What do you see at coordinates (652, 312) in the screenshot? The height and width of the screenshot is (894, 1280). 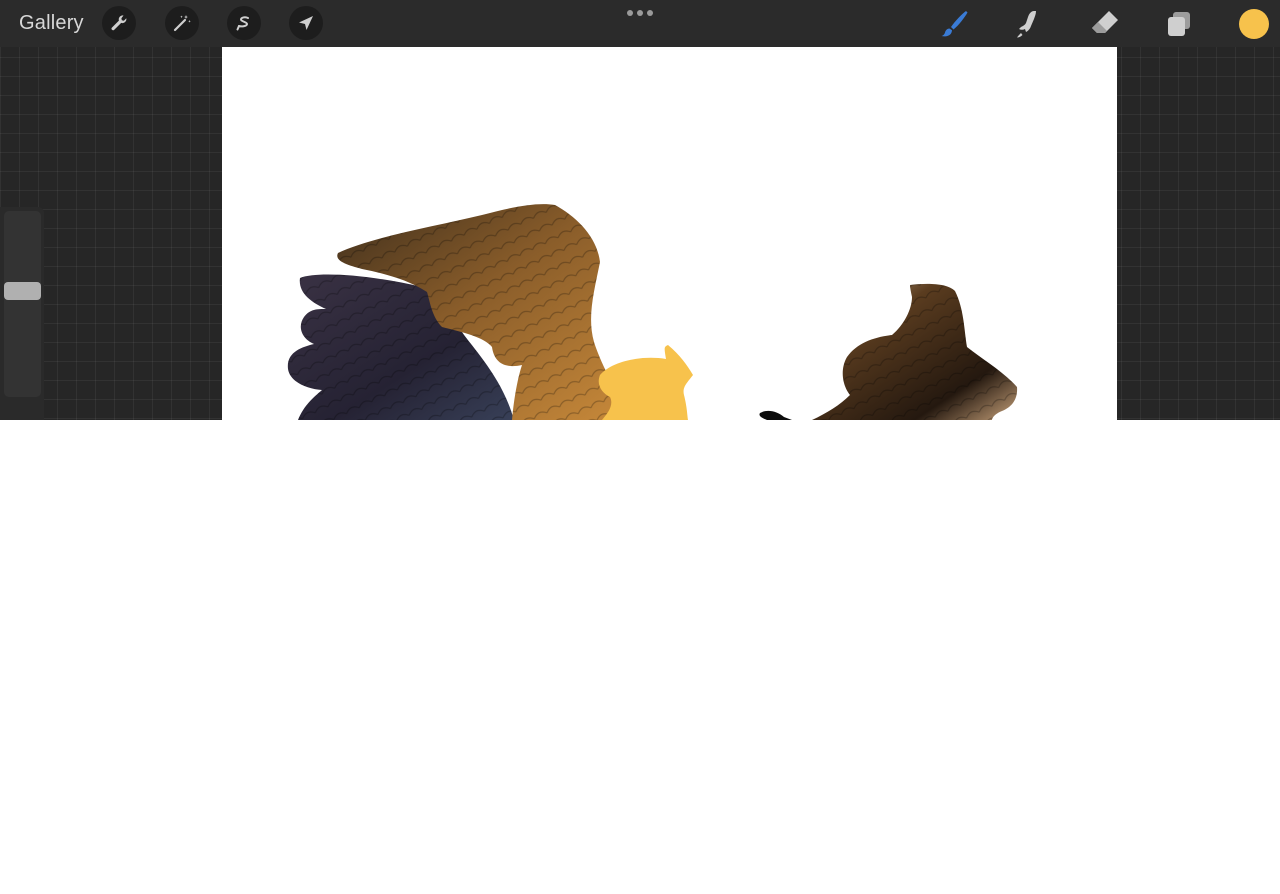 I see `artwork` at bounding box center [652, 312].